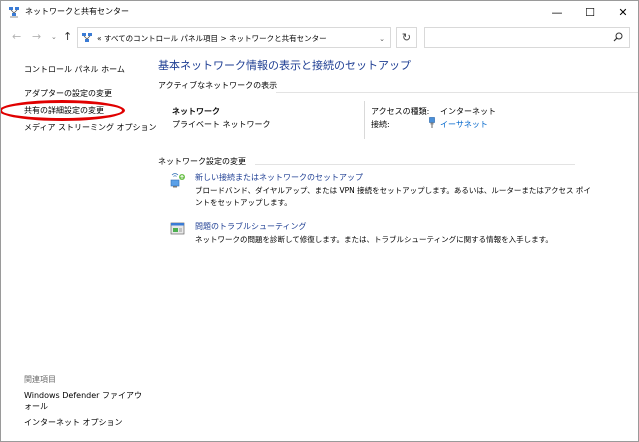 The image size is (639, 442). I want to click on network-name: ネットワーク, so click(196, 111).